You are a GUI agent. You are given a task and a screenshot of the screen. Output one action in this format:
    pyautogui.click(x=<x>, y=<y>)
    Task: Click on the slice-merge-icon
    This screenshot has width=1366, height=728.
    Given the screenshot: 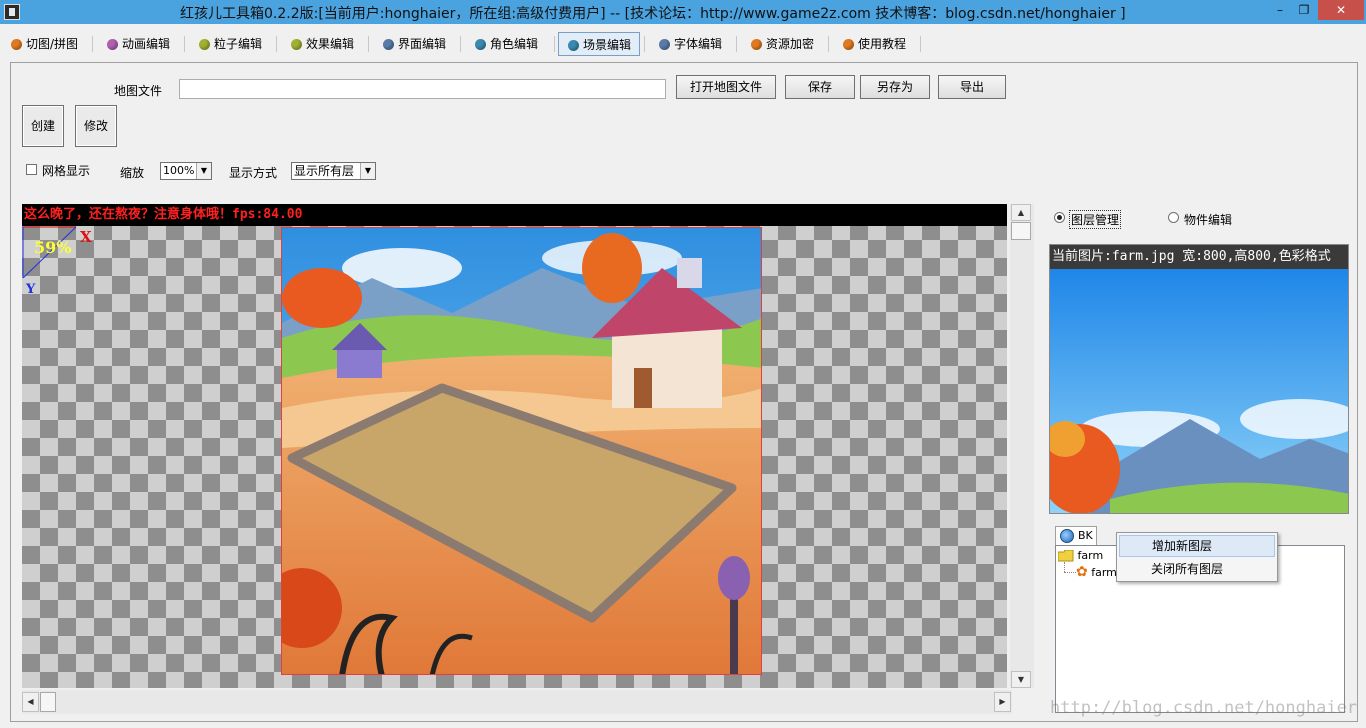 What is the action you would take?
    pyautogui.click(x=16, y=44)
    